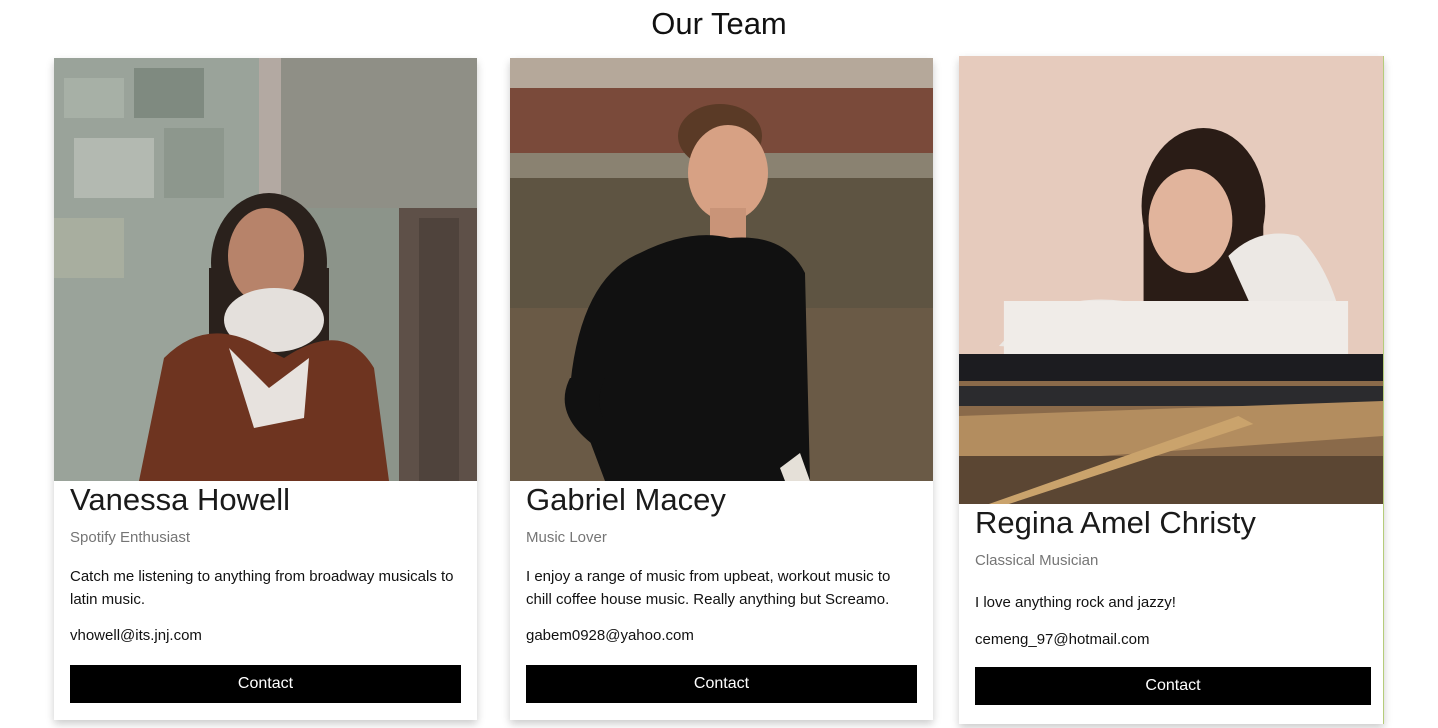 Image resolution: width=1438 pixels, height=728 pixels. What do you see at coordinates (626, 499) in the screenshot?
I see `member-name: Gabriel Macey` at bounding box center [626, 499].